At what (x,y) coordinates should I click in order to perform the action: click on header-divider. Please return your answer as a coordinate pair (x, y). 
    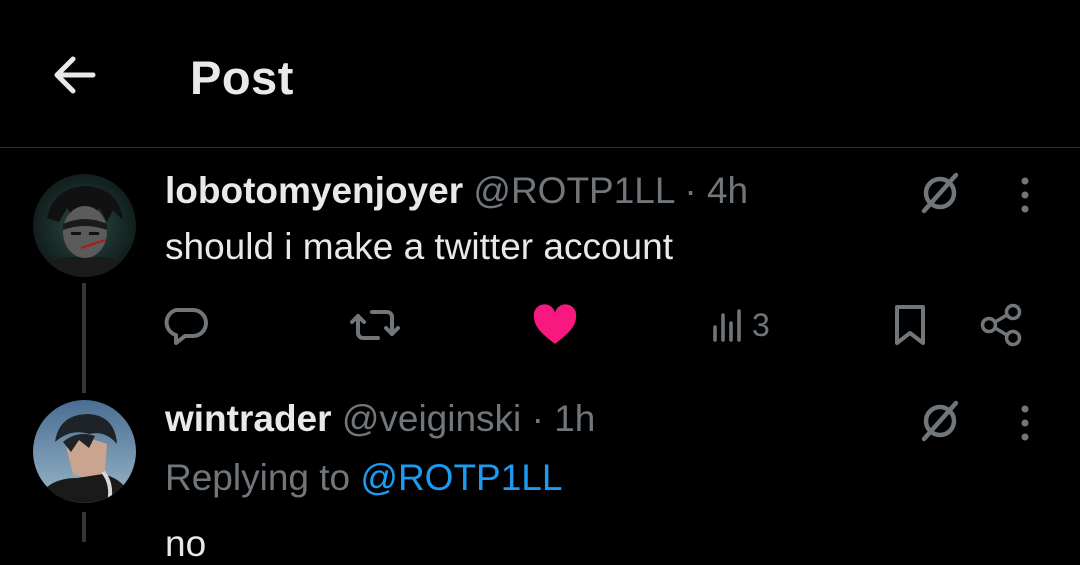
    Looking at the image, I should click on (540, 147).